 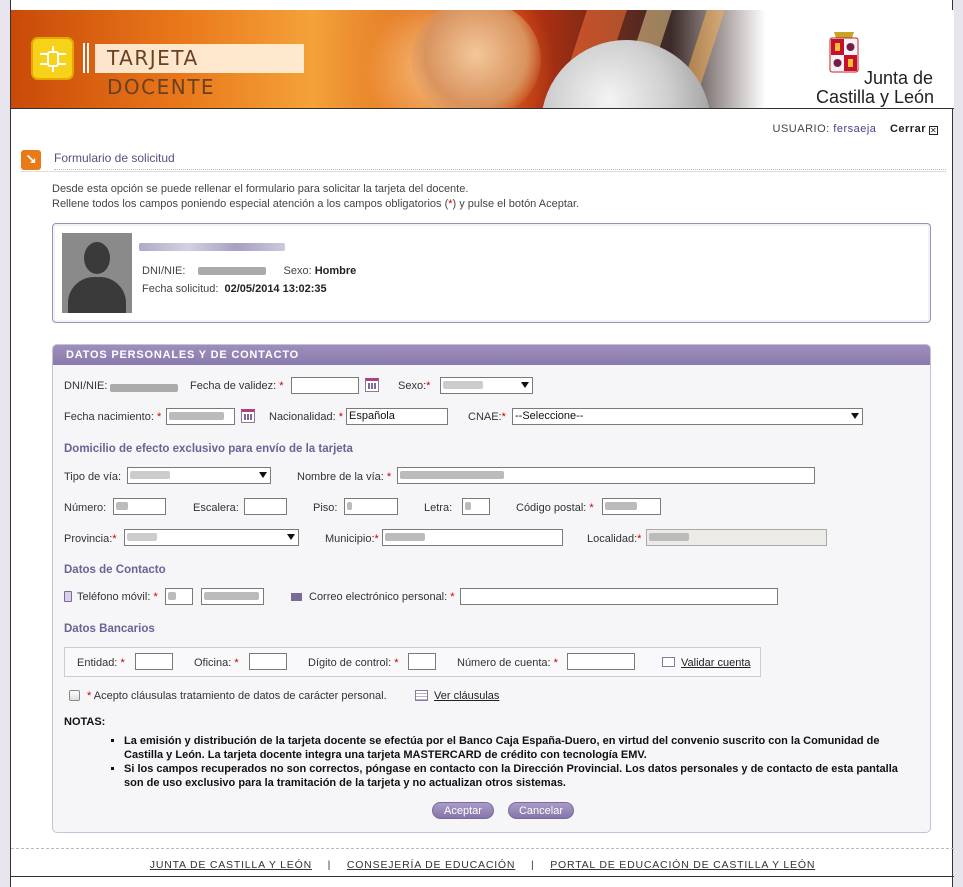 I want to click on escalera-label: Escalera:, so click(x=216, y=508).